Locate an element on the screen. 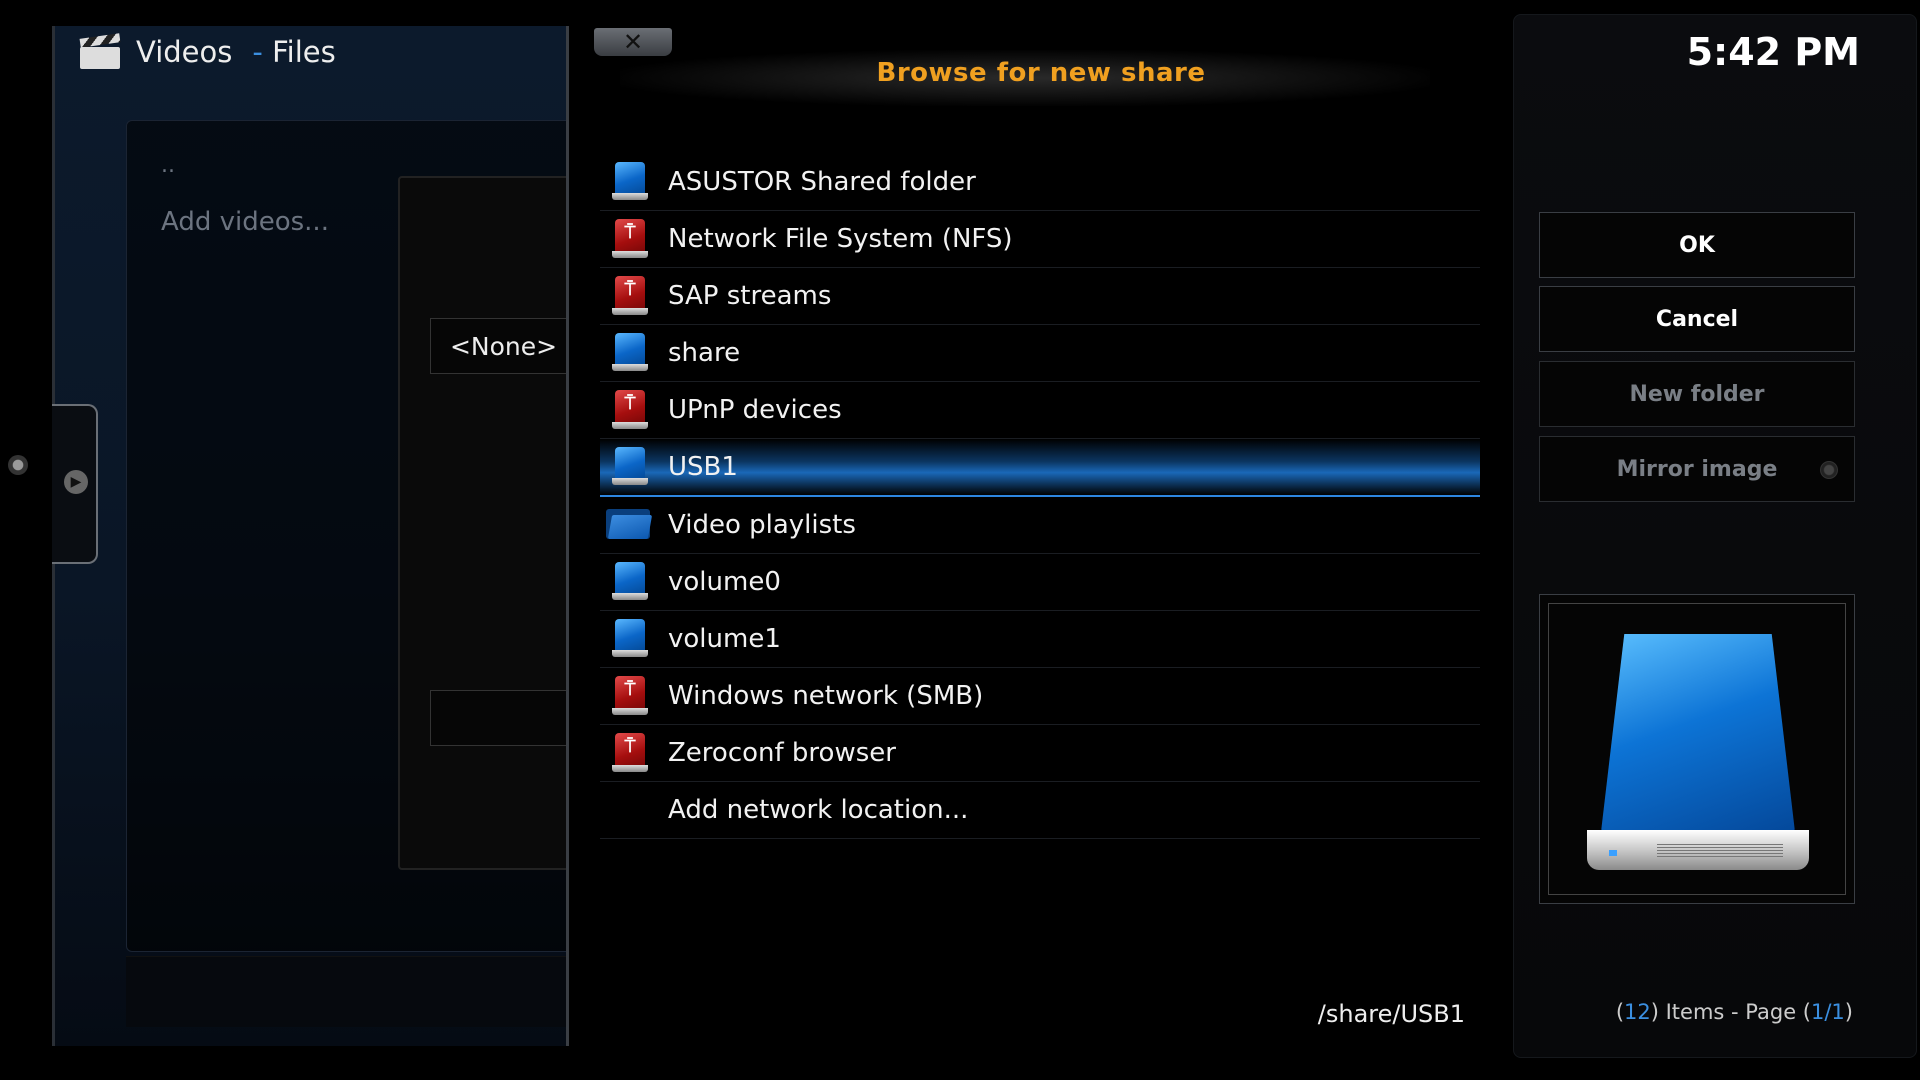 The height and width of the screenshot is (1080, 1920). source-name-field is located at coordinates (503, 718).